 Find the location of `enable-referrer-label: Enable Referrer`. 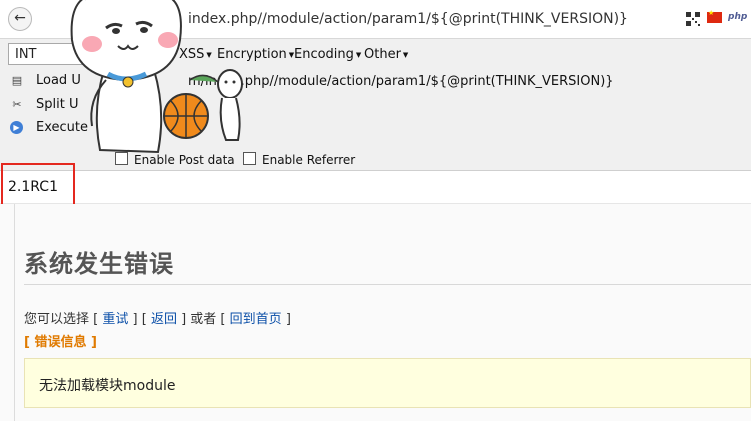

enable-referrer-label: Enable Referrer is located at coordinates (309, 160).